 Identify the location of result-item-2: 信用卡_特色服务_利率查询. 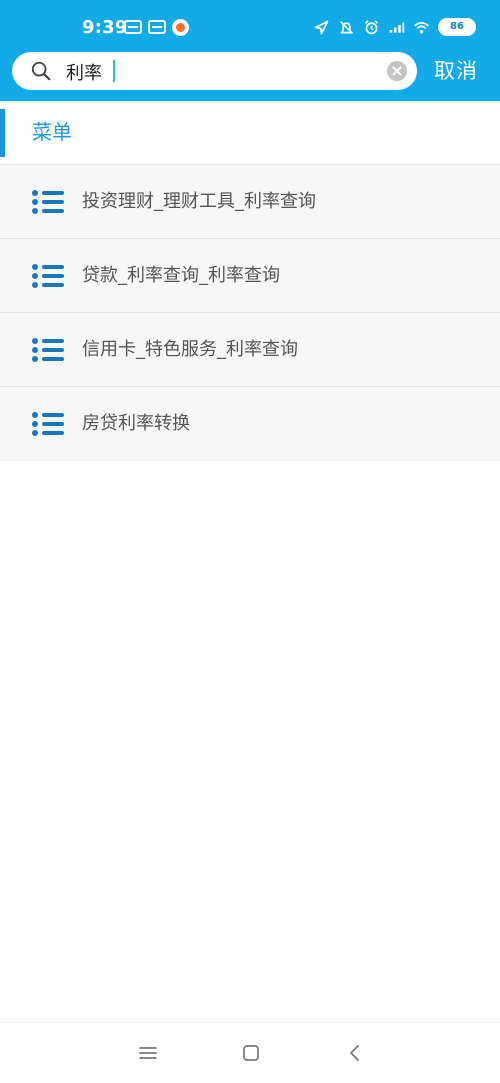
(250, 350).